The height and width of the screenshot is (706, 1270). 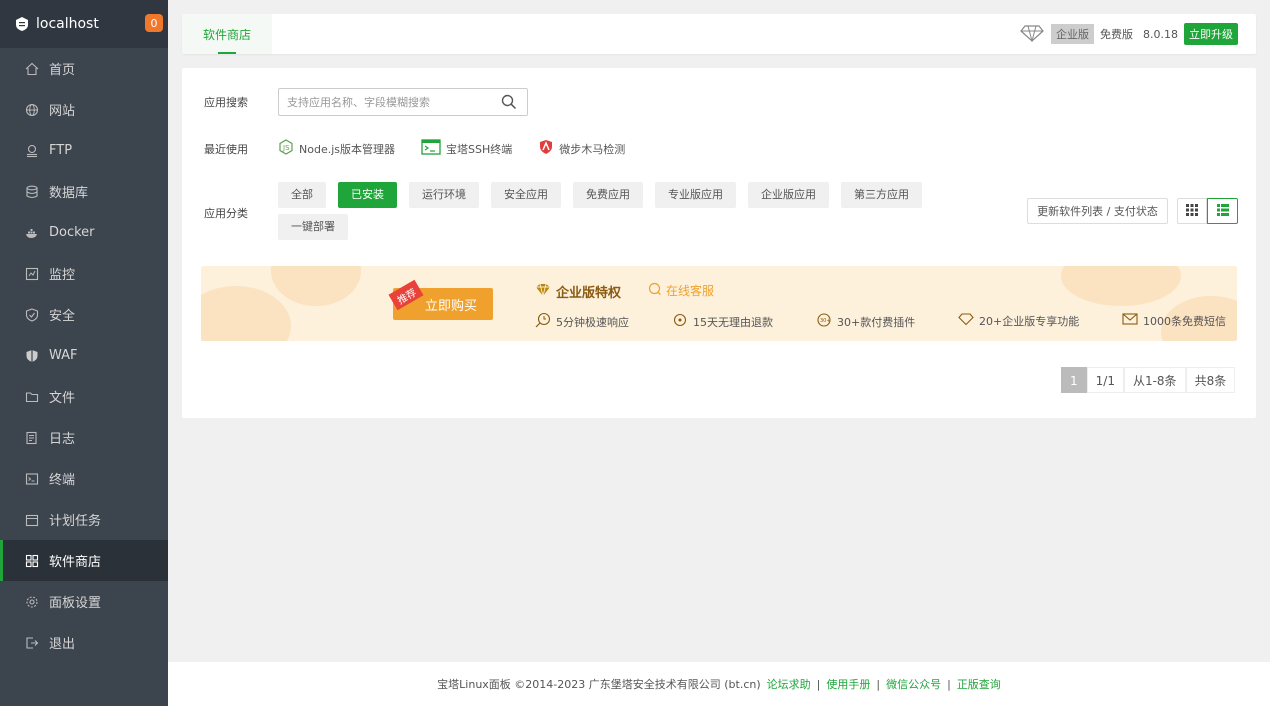 What do you see at coordinates (67, 24) in the screenshot?
I see `host-name: localhost` at bounding box center [67, 24].